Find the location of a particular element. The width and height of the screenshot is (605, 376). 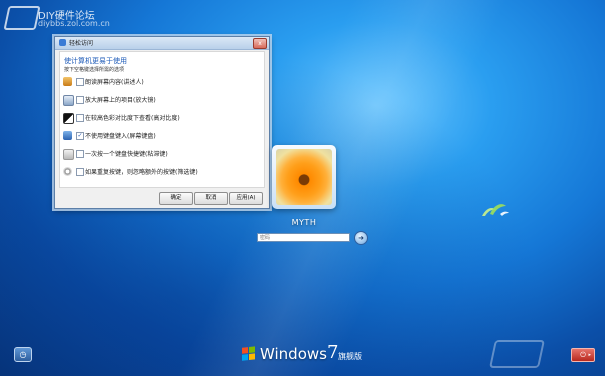

shutdown-options-arrow-icon: ▸ is located at coordinates (589, 355).